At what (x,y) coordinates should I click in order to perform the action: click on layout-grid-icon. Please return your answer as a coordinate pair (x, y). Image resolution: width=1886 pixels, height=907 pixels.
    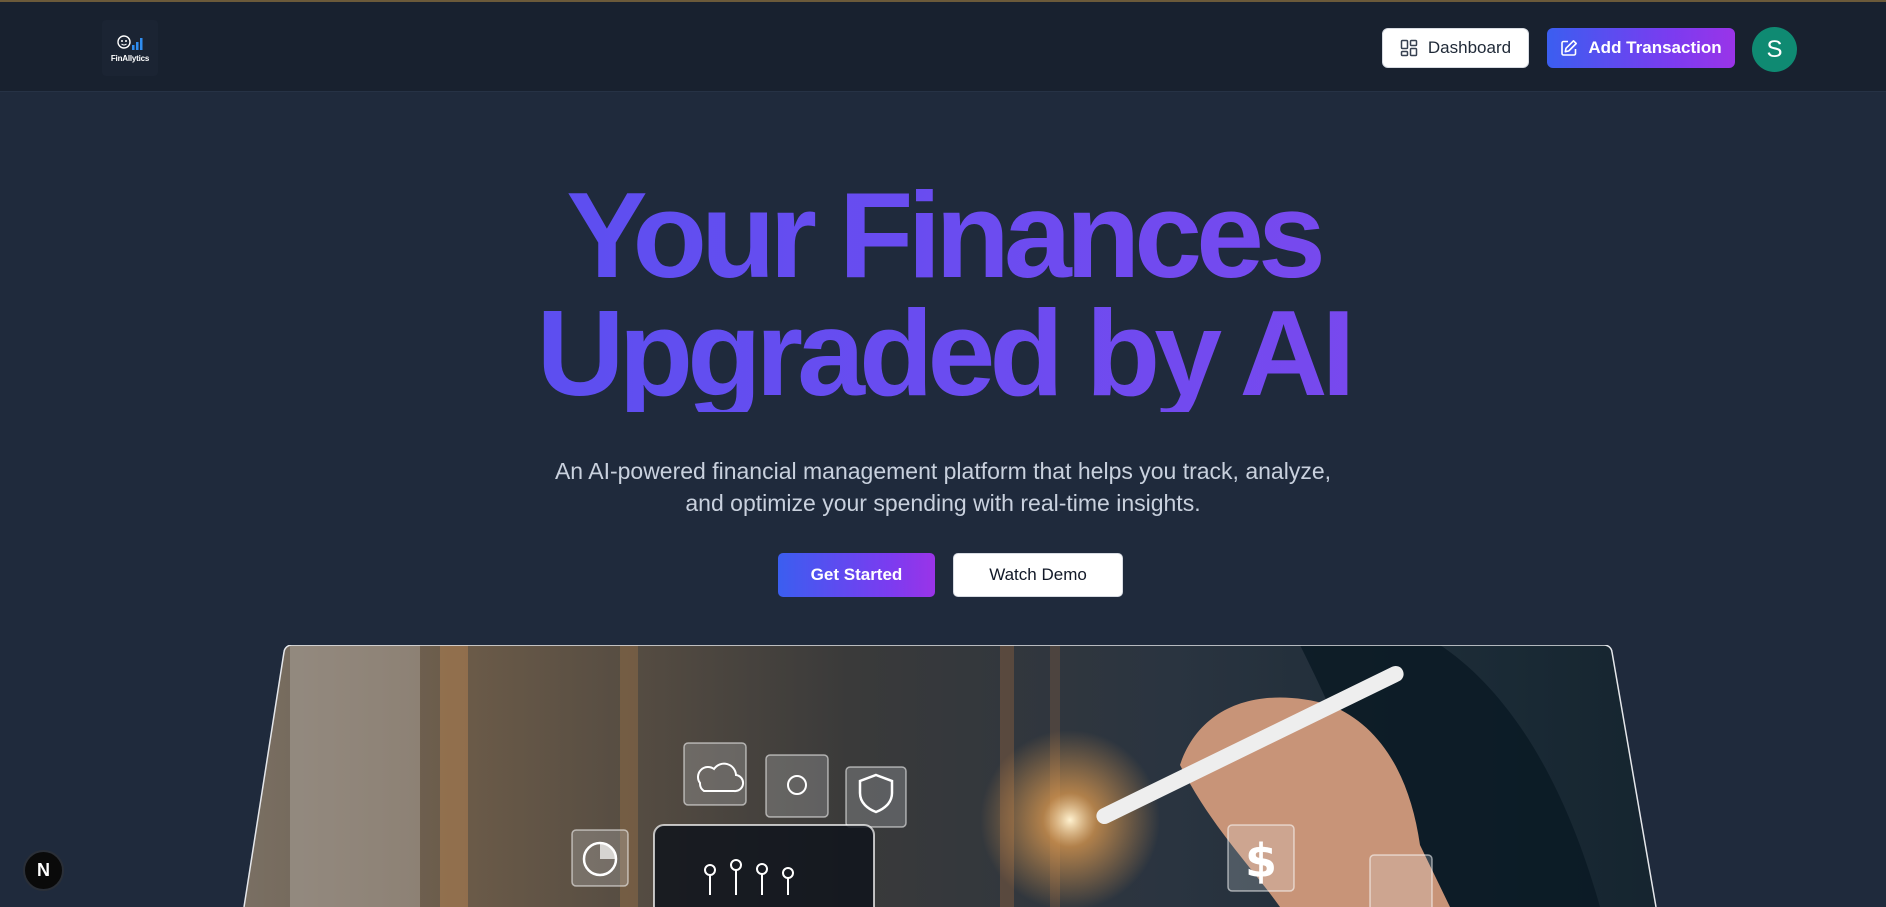
    Looking at the image, I should click on (1409, 48).